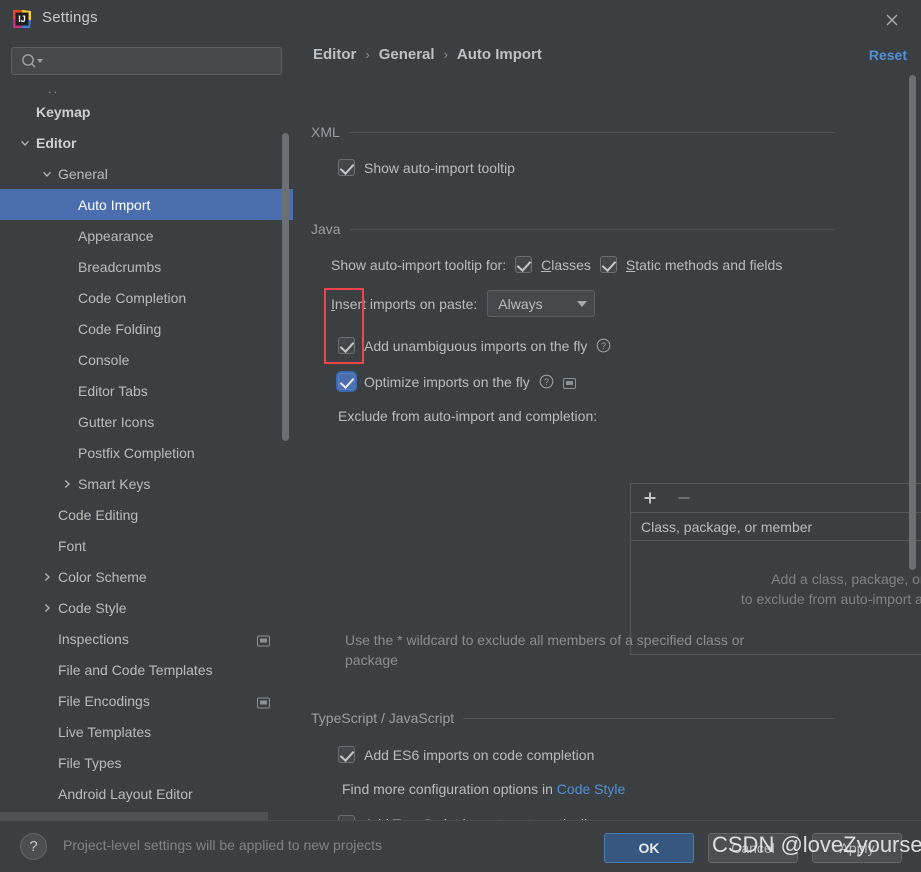  I want to click on sidebar-item-label: Android Layout Editor, so click(125, 793).